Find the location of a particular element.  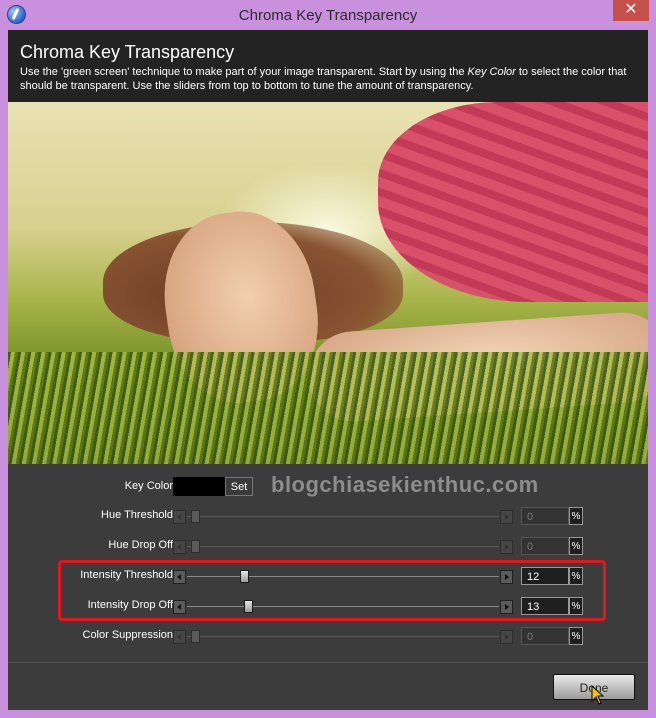

preview-shirt is located at coordinates (513, 202).